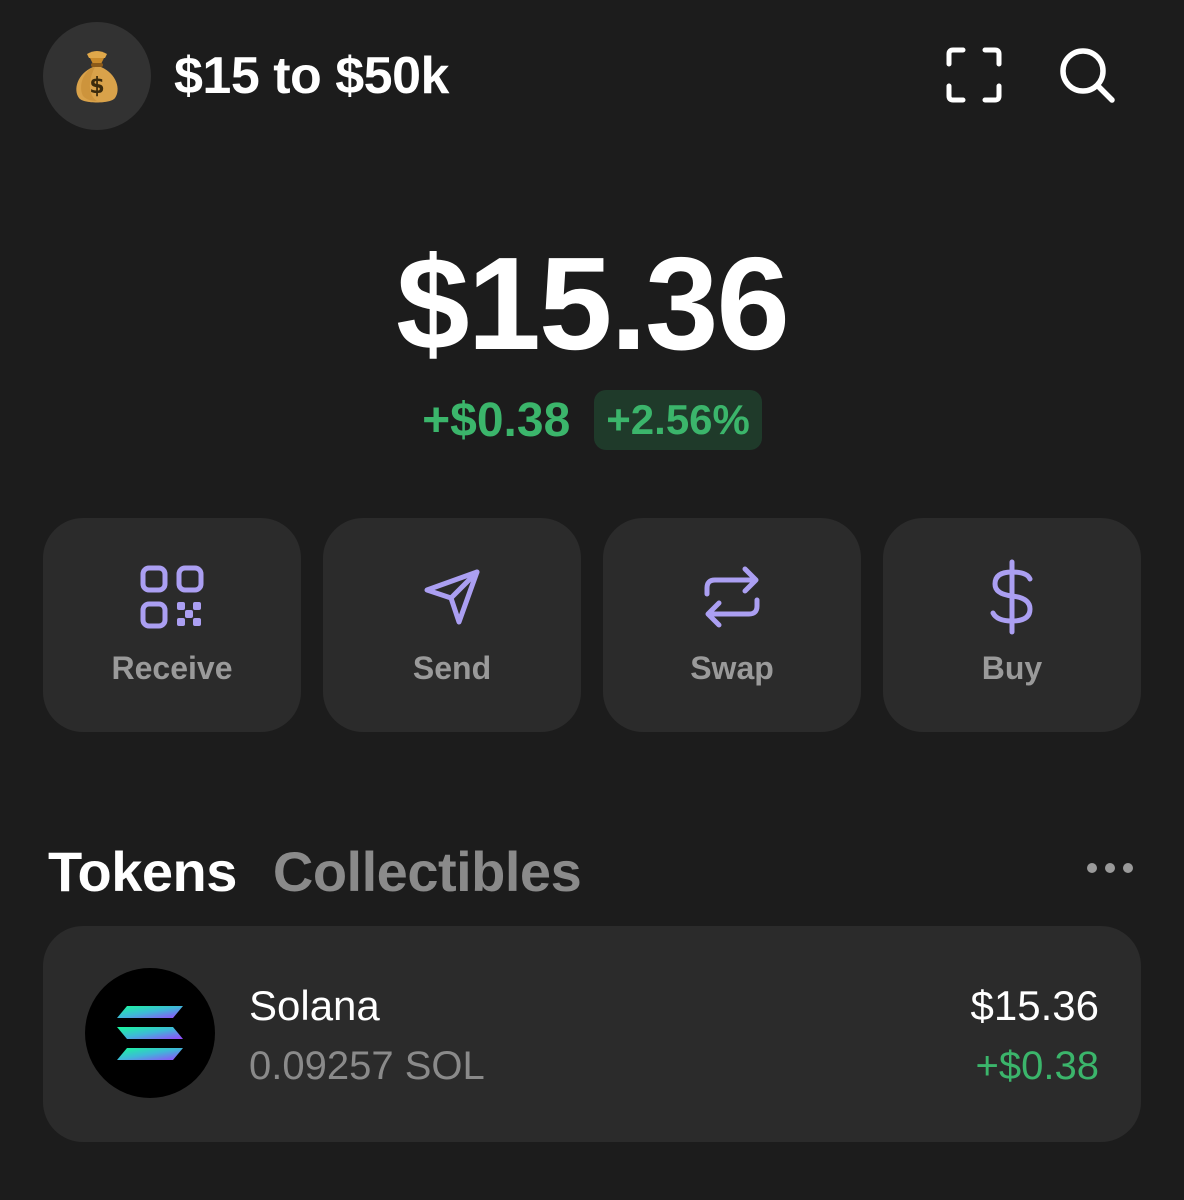  Describe the element at coordinates (732, 668) in the screenshot. I see `swap-label: Swap` at that location.